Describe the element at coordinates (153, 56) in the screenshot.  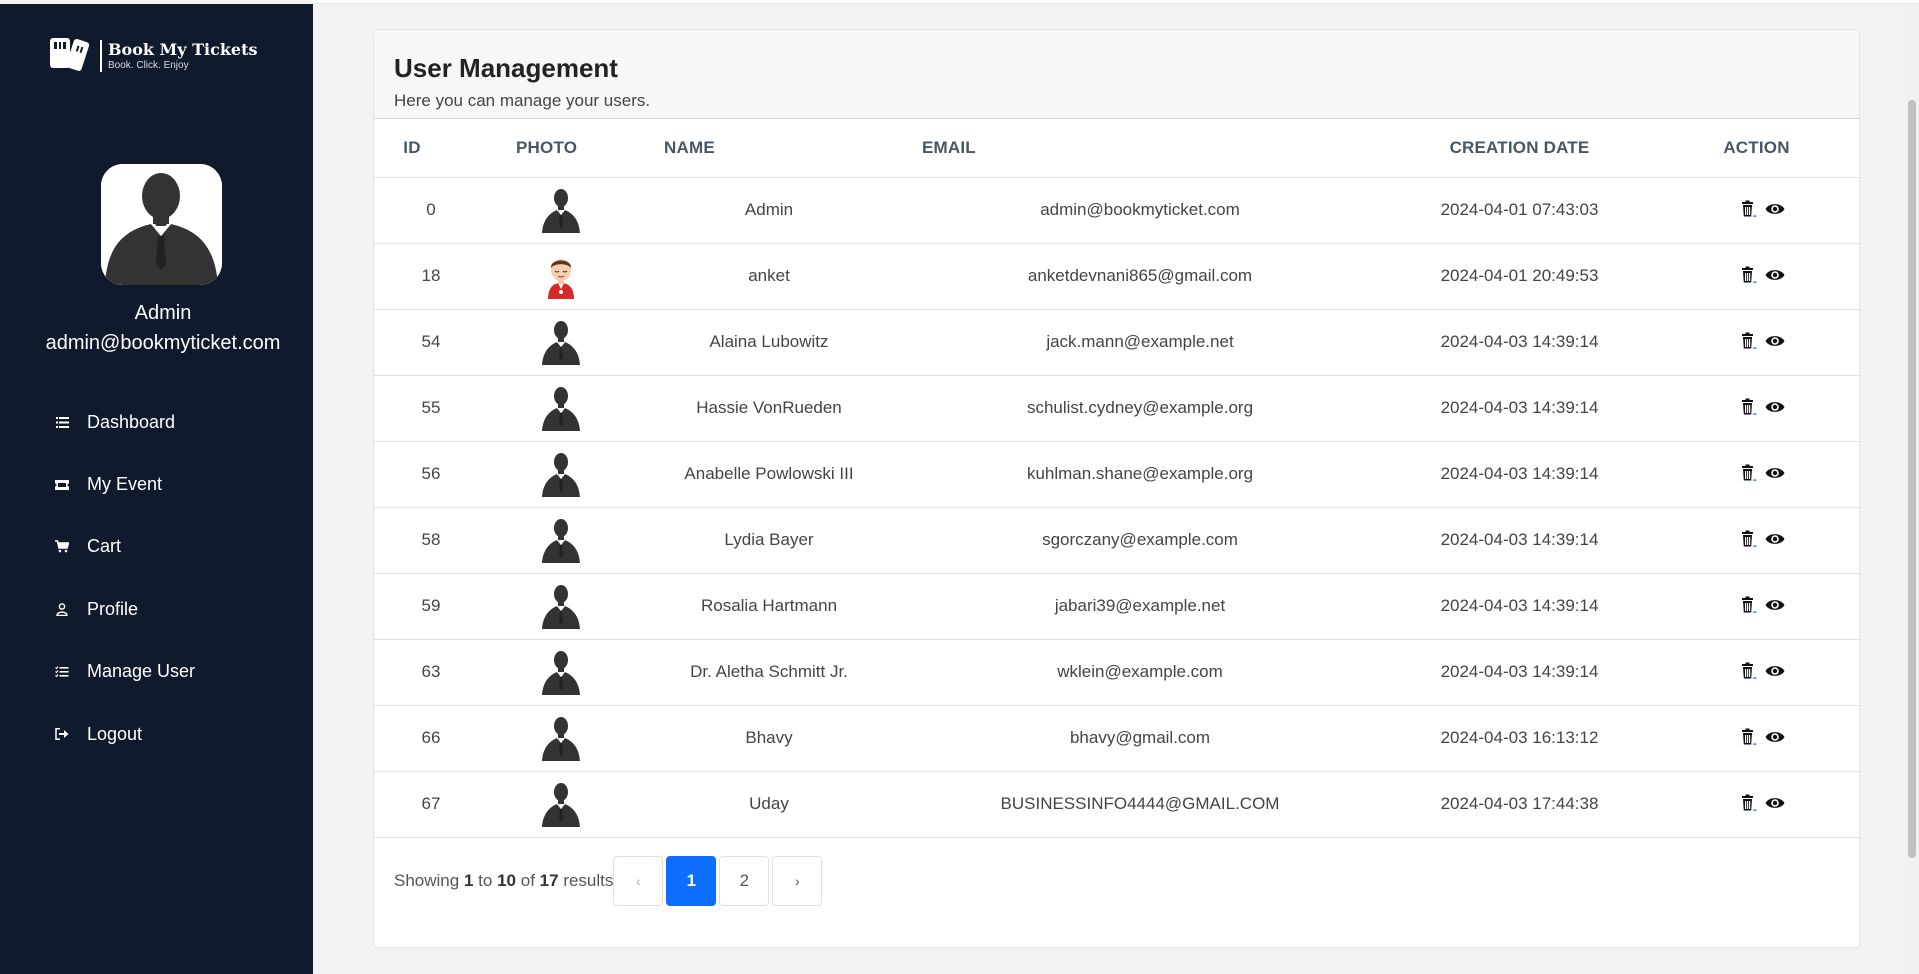
I see `brand: Book My Tickets Book. Click. Enjoy` at that location.